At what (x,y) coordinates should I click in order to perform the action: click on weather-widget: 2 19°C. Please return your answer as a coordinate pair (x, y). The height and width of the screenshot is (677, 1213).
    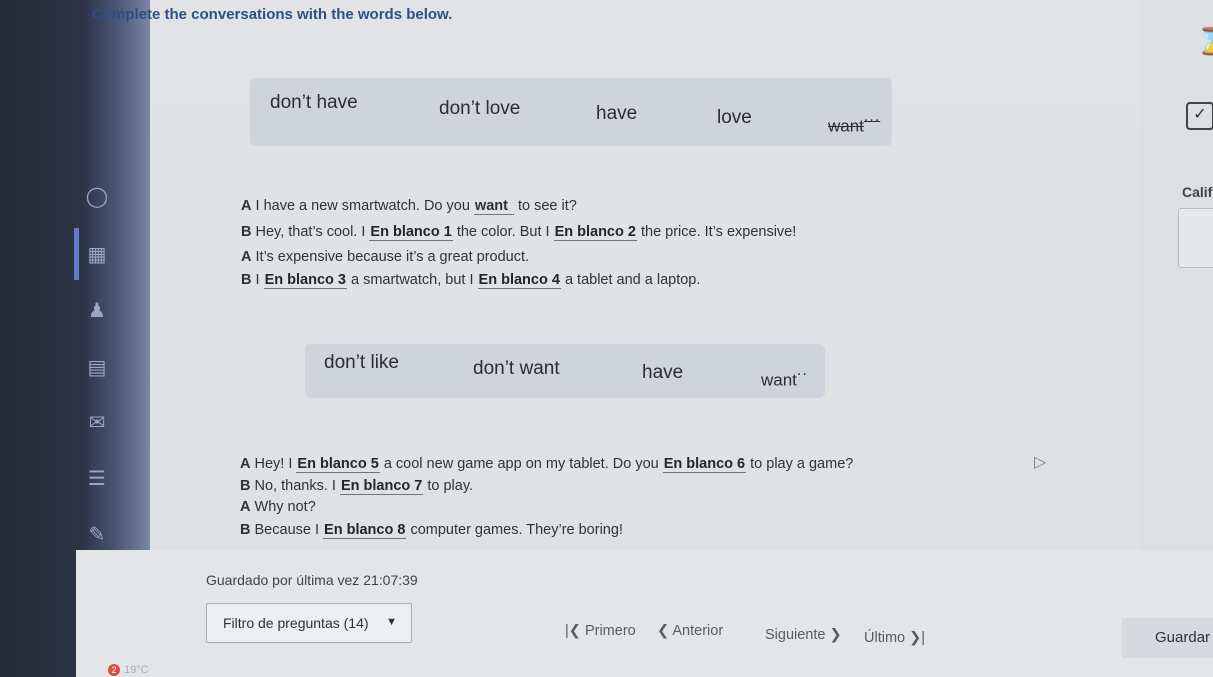
    Looking at the image, I should click on (128, 670).